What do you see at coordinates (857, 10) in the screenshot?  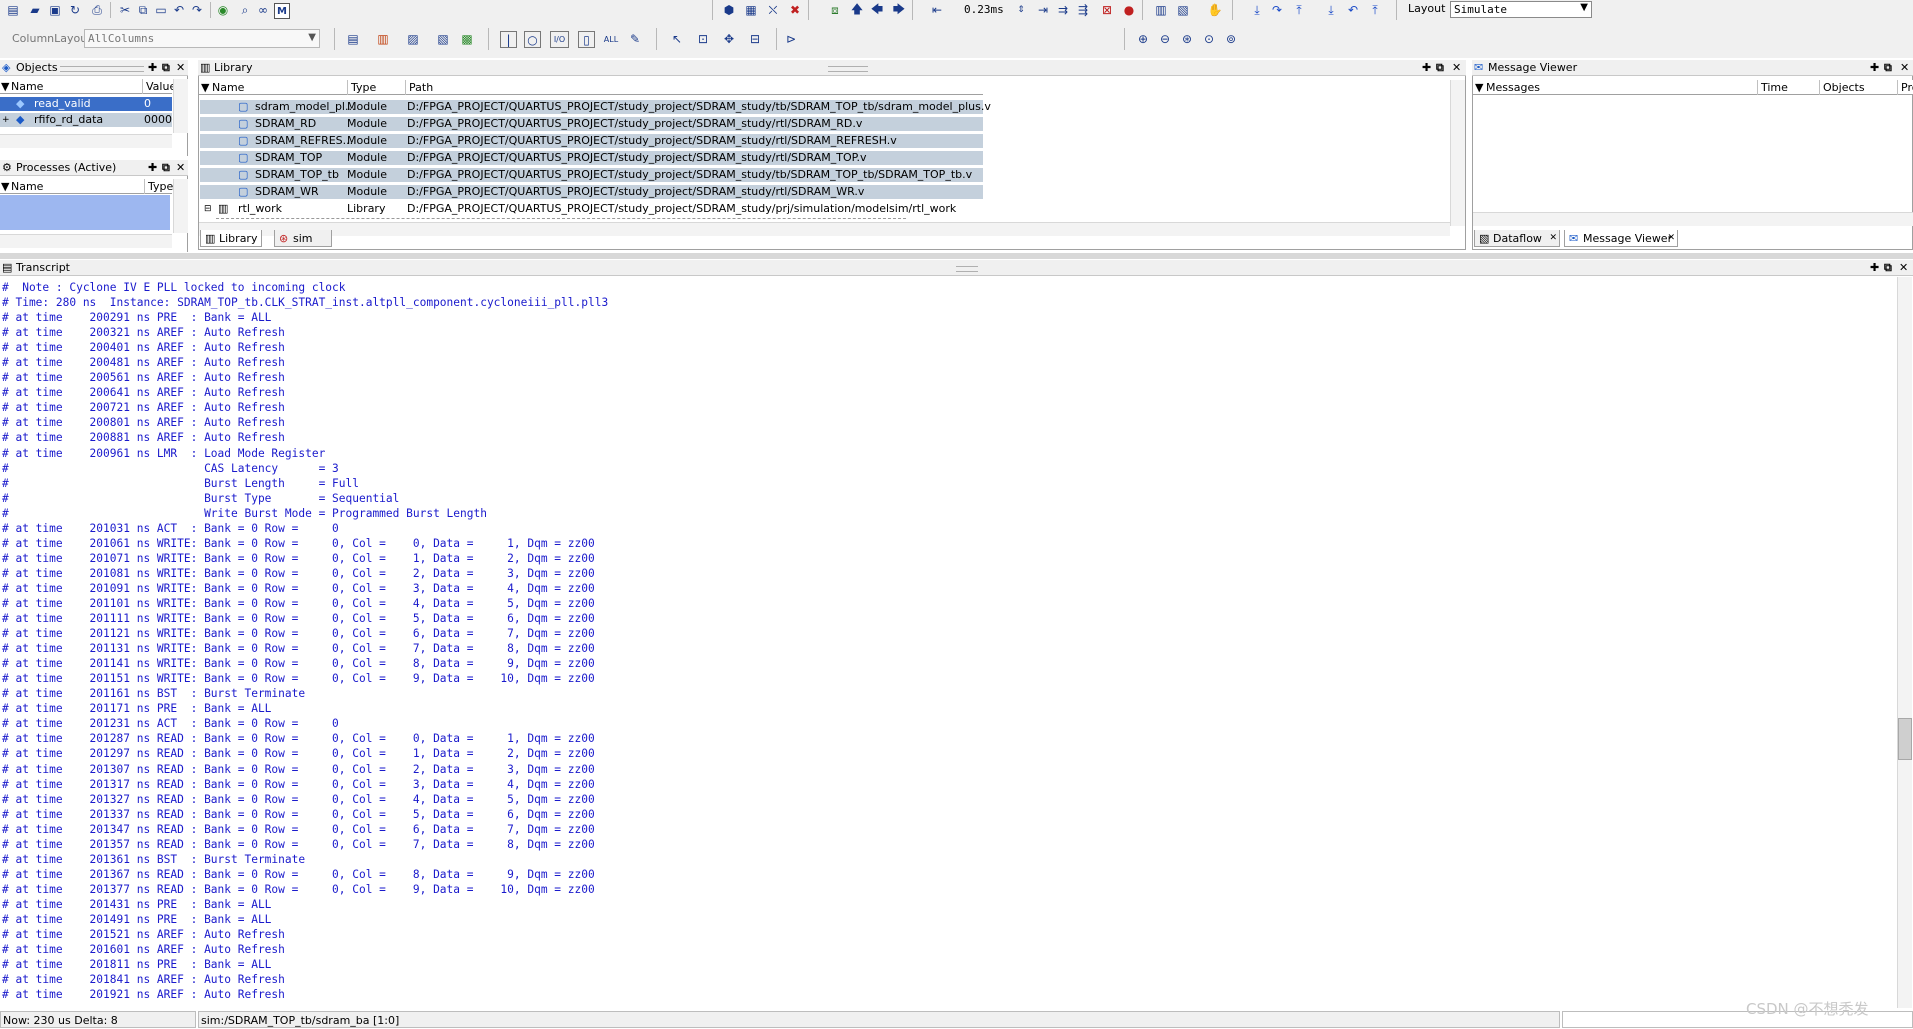 I see `up-arrow-icon: 🡅` at bounding box center [857, 10].